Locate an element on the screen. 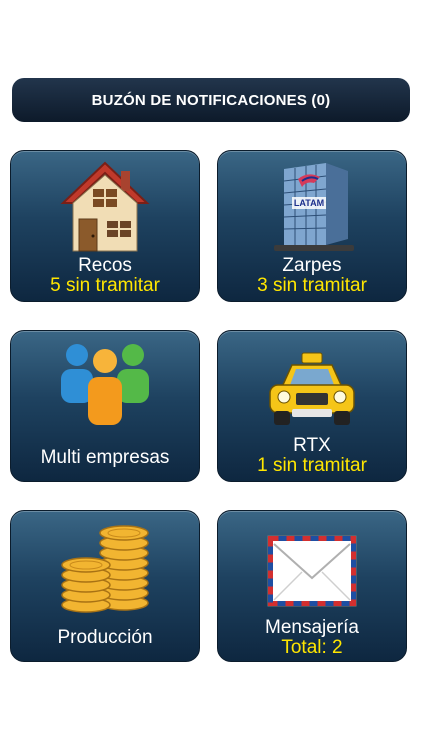 This screenshot has width=422, height=750. latam-building-icon: LATAM is located at coordinates (312, 207).